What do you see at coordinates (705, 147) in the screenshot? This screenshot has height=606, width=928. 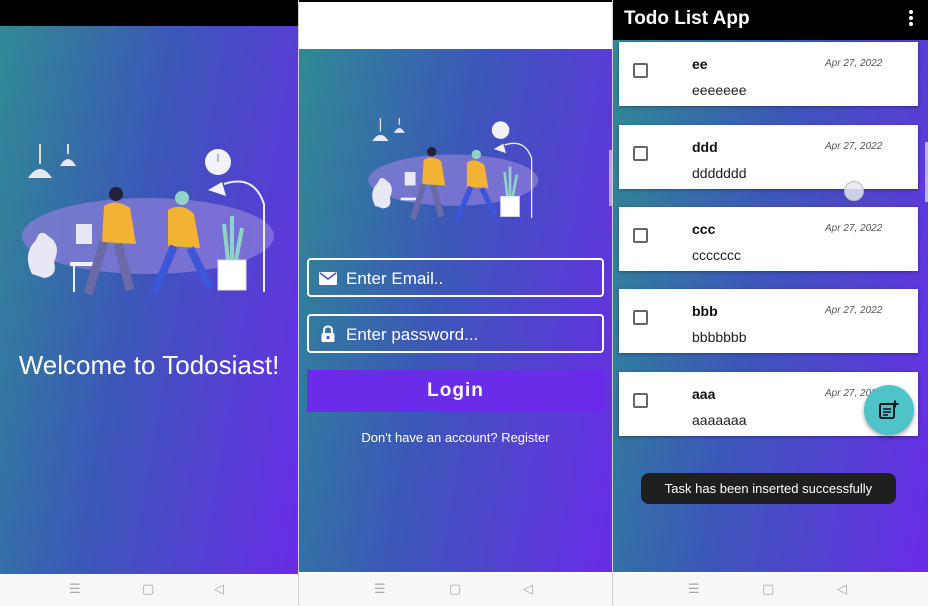 I see `task-title: ddd` at bounding box center [705, 147].